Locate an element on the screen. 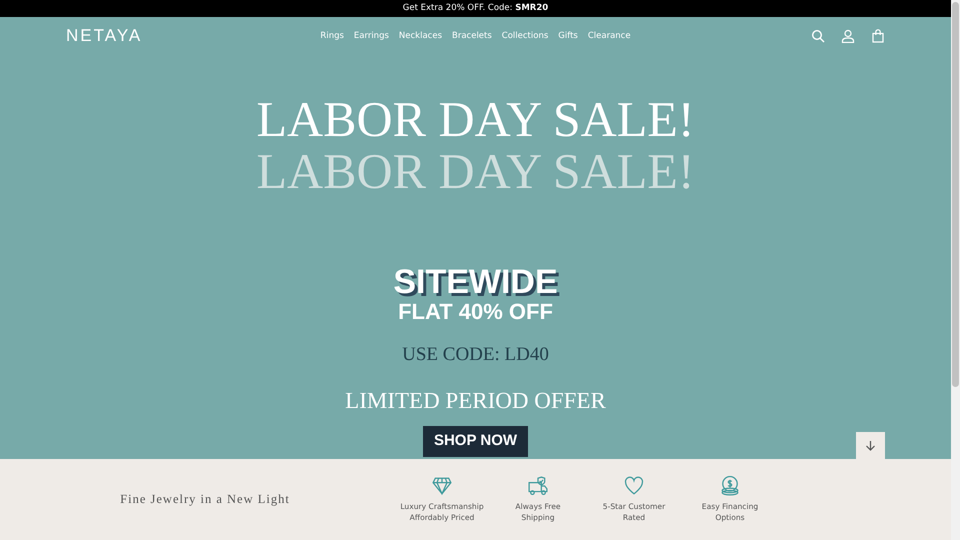 Image resolution: width=960 pixels, height=540 pixels. nav-link: Clearance is located at coordinates (609, 36).